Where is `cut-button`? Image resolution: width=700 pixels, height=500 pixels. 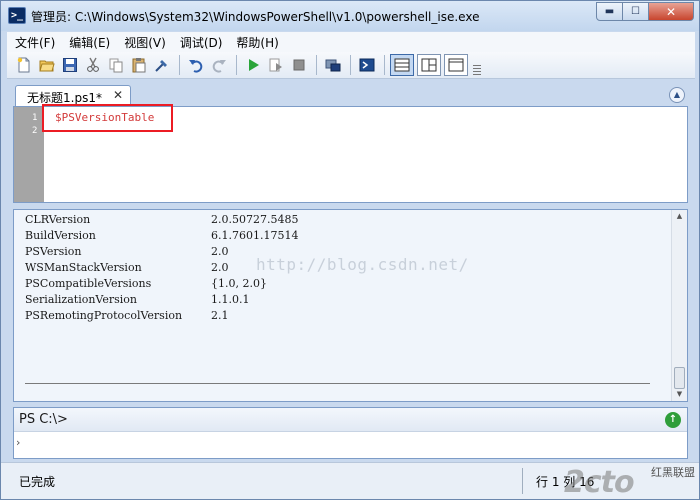
cut-button is located at coordinates (93, 65).